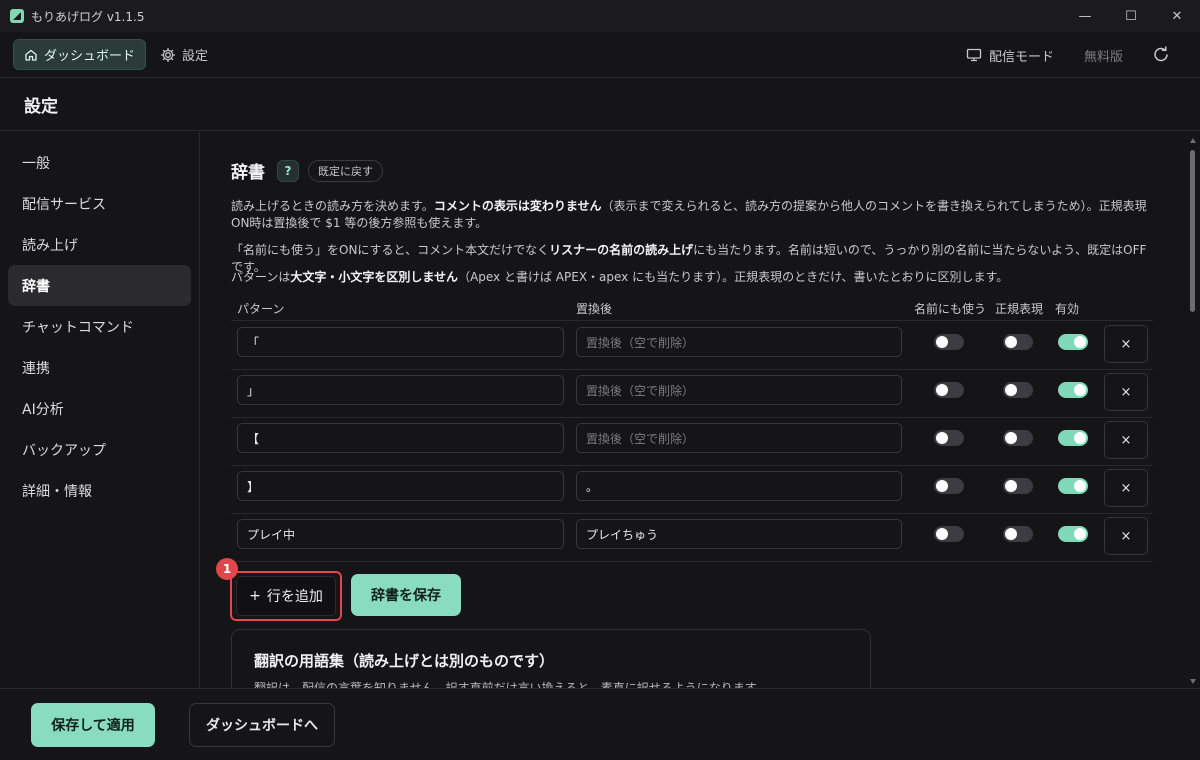 The height and width of the screenshot is (760, 1200). I want to click on sidebar-item-general: 一般, so click(99, 162).